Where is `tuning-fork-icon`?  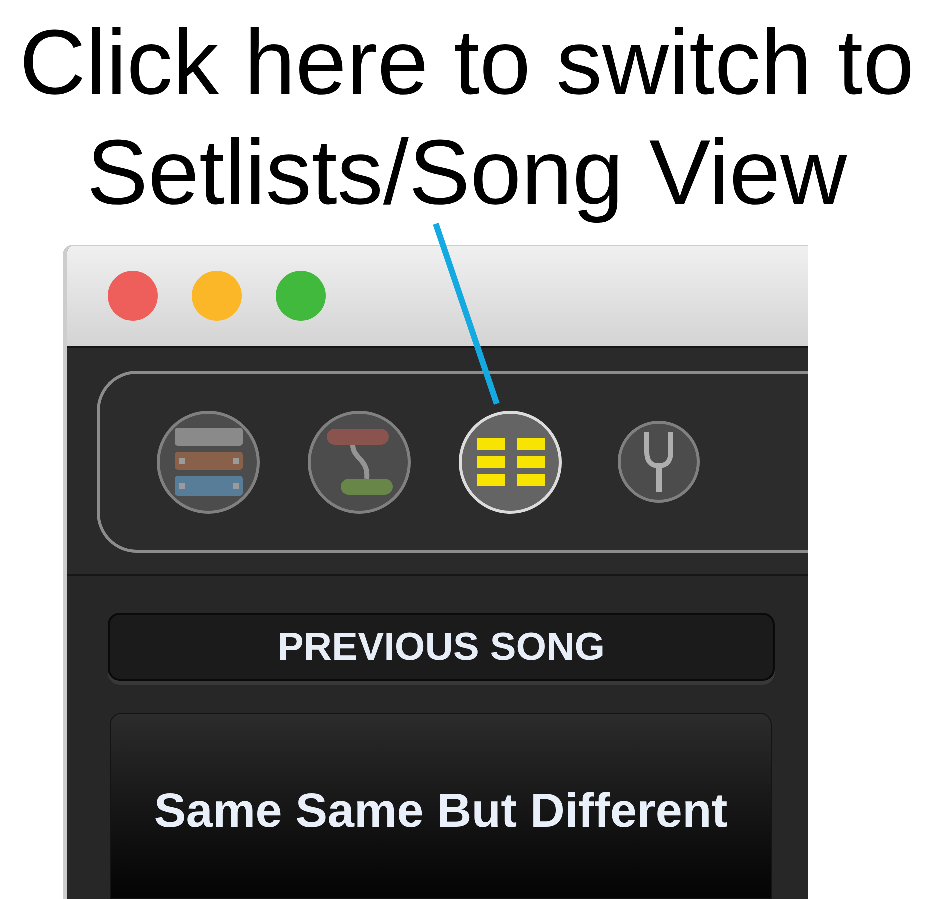
tuning-fork-icon is located at coordinates (659, 462).